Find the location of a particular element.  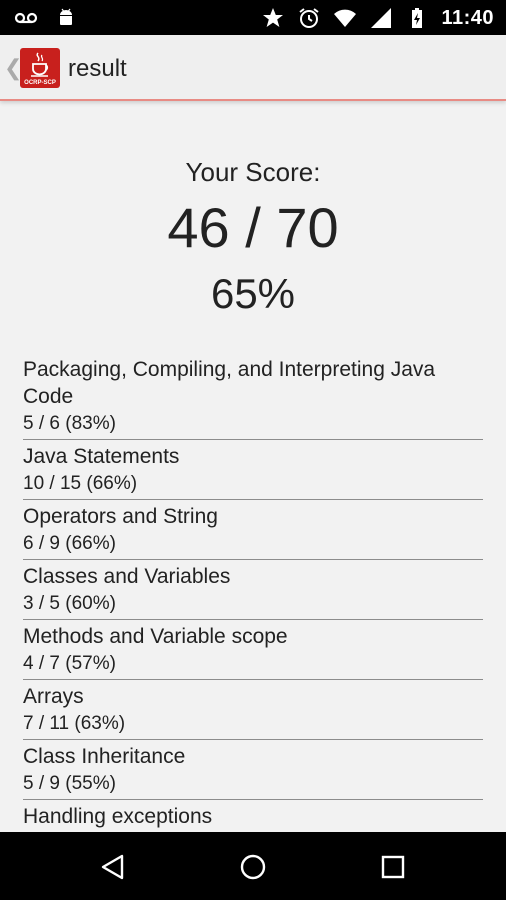

home-icon is located at coordinates (253, 867).